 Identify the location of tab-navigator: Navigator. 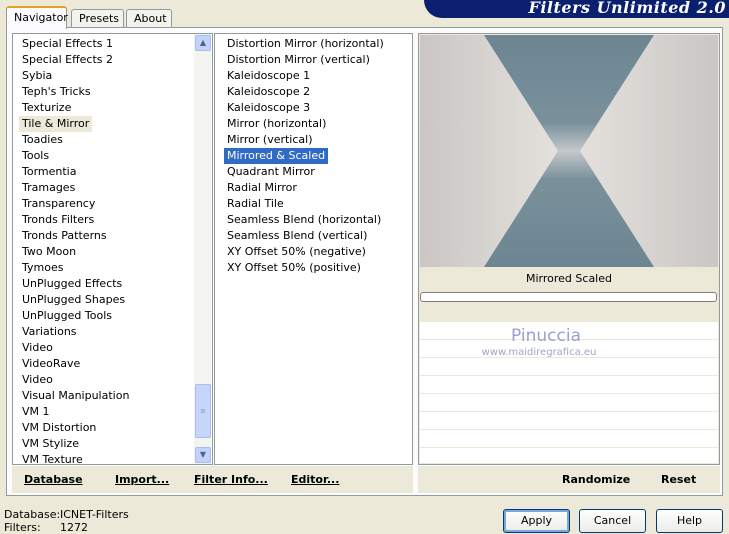
(37, 17).